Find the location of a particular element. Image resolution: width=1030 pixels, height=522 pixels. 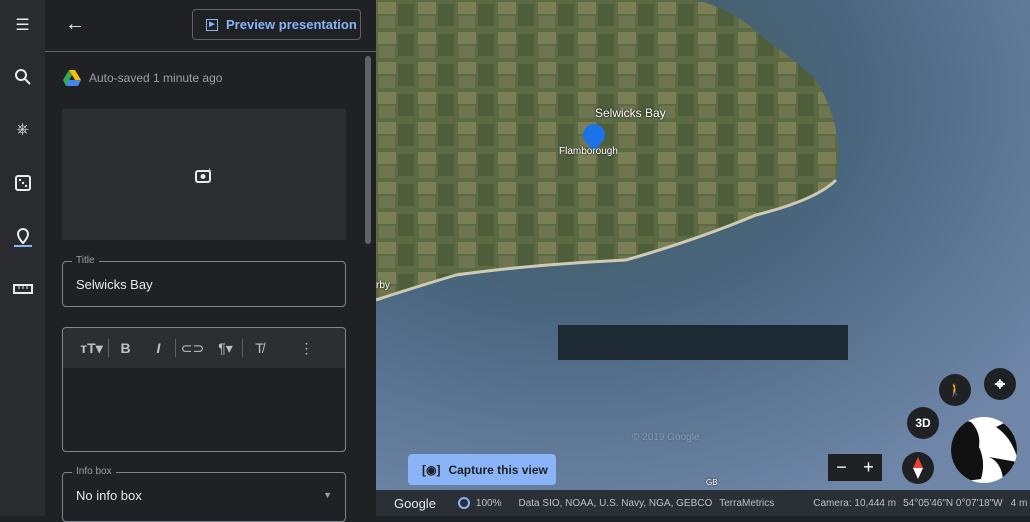

drive-icon is located at coordinates (72, 78).